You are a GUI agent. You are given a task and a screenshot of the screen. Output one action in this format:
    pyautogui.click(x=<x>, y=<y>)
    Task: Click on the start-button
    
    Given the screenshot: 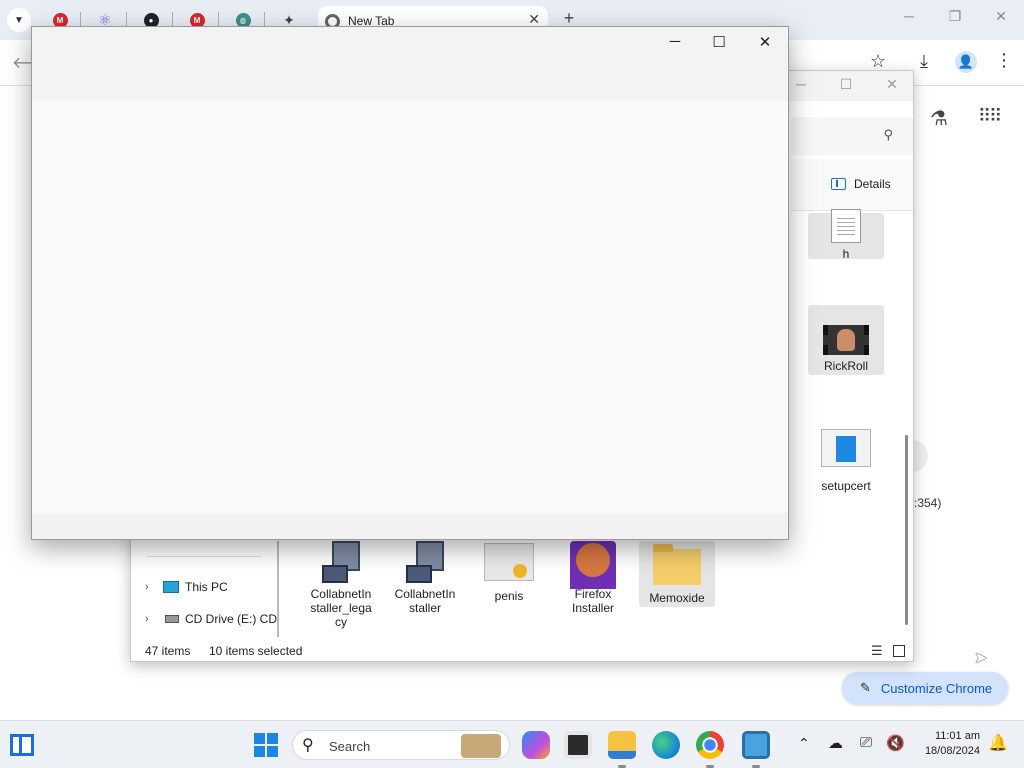 What is the action you would take?
    pyautogui.click(x=266, y=745)
    